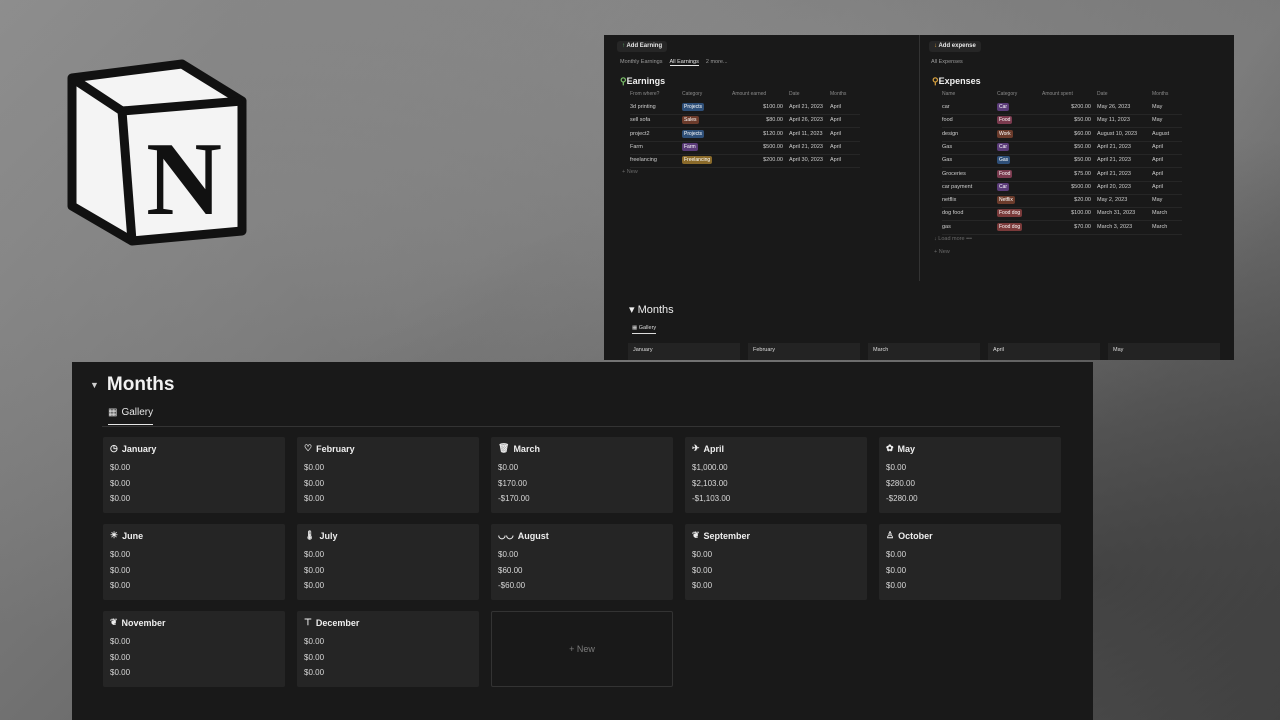  Describe the element at coordinates (1062, 121) in the screenshot. I see `expenses-row: food Food $50.00 May 11, 2023 May` at that location.